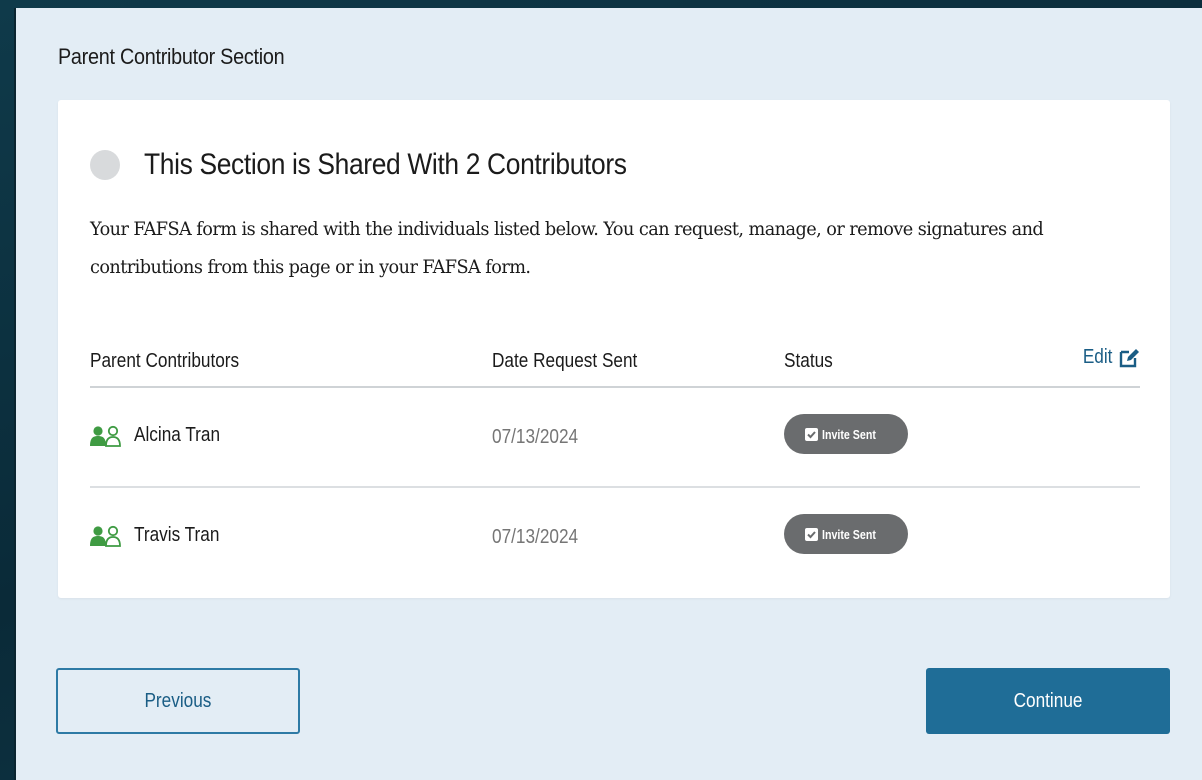  Describe the element at coordinates (615, 538) in the screenshot. I see `table-row: Travis Tran 07/13/2024 Invite Sent` at that location.